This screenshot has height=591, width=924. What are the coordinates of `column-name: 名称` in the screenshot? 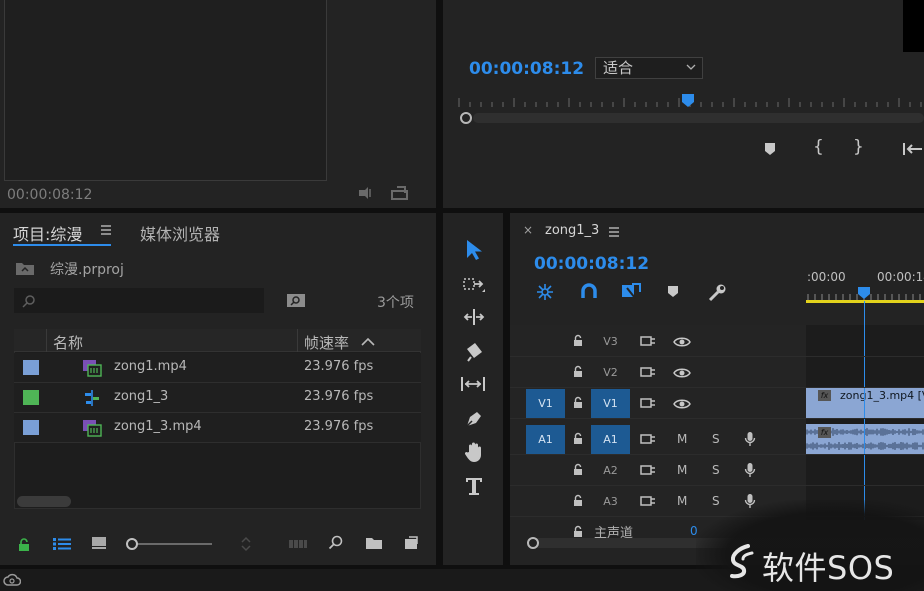 It's located at (68, 342).